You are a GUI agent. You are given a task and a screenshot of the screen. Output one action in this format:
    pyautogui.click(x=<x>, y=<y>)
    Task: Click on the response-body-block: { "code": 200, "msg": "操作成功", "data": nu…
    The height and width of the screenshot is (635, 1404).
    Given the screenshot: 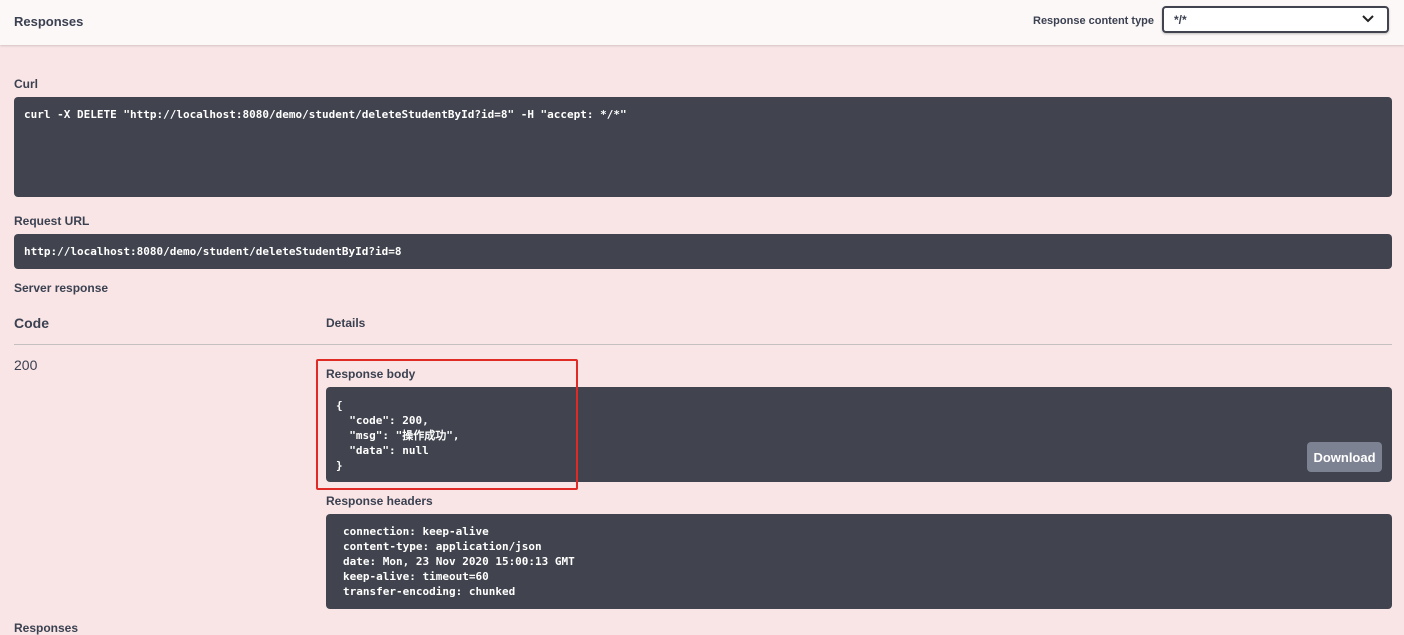 What is the action you would take?
    pyautogui.click(x=859, y=434)
    